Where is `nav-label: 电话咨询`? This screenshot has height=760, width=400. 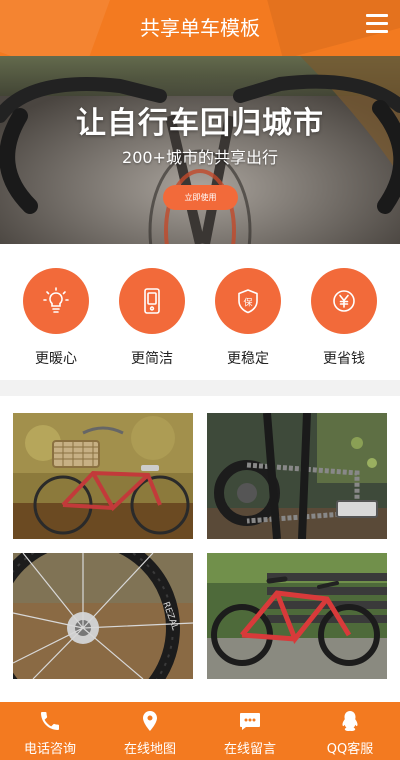 nav-label: 电话咨询 is located at coordinates (49, 749).